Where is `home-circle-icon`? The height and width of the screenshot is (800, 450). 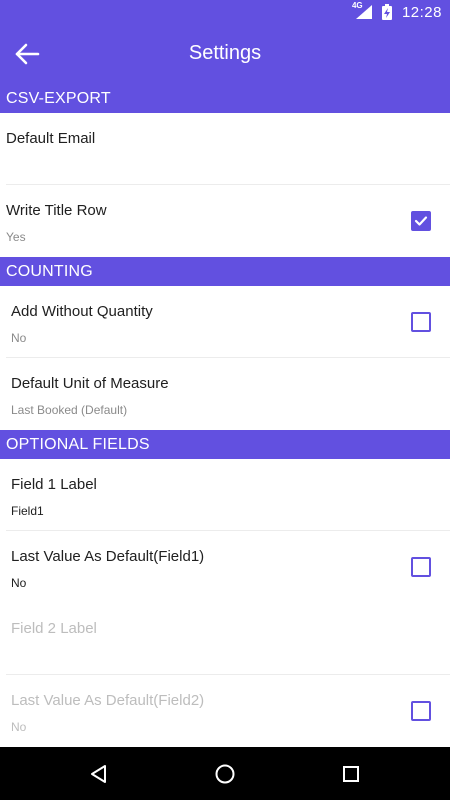
home-circle-icon is located at coordinates (225, 774).